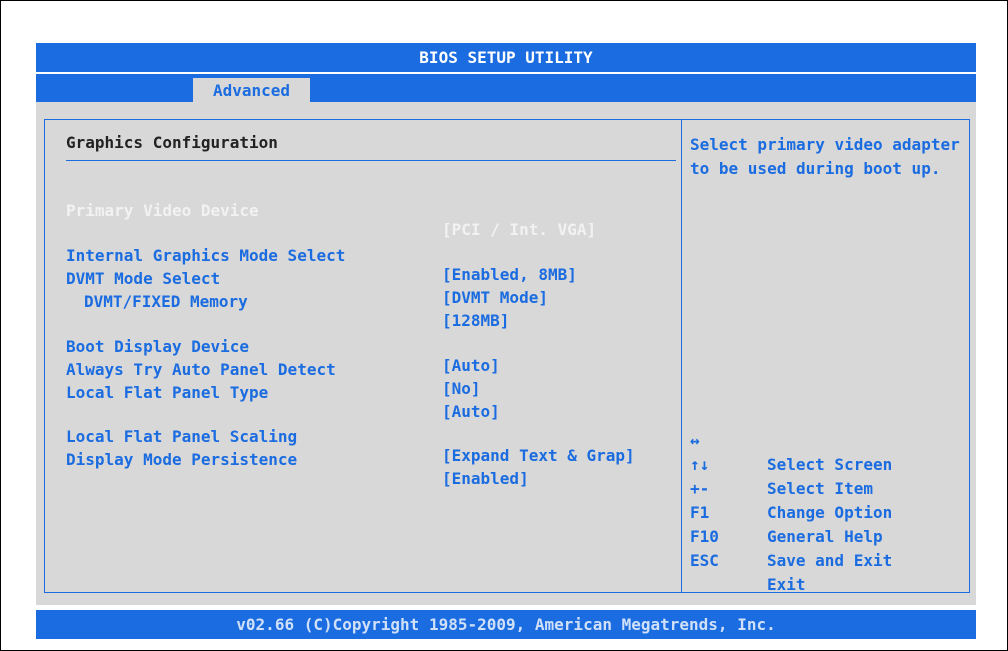 This screenshot has width=1008, height=651. I want to click on setting-label: Primary Video Device, so click(162, 210).